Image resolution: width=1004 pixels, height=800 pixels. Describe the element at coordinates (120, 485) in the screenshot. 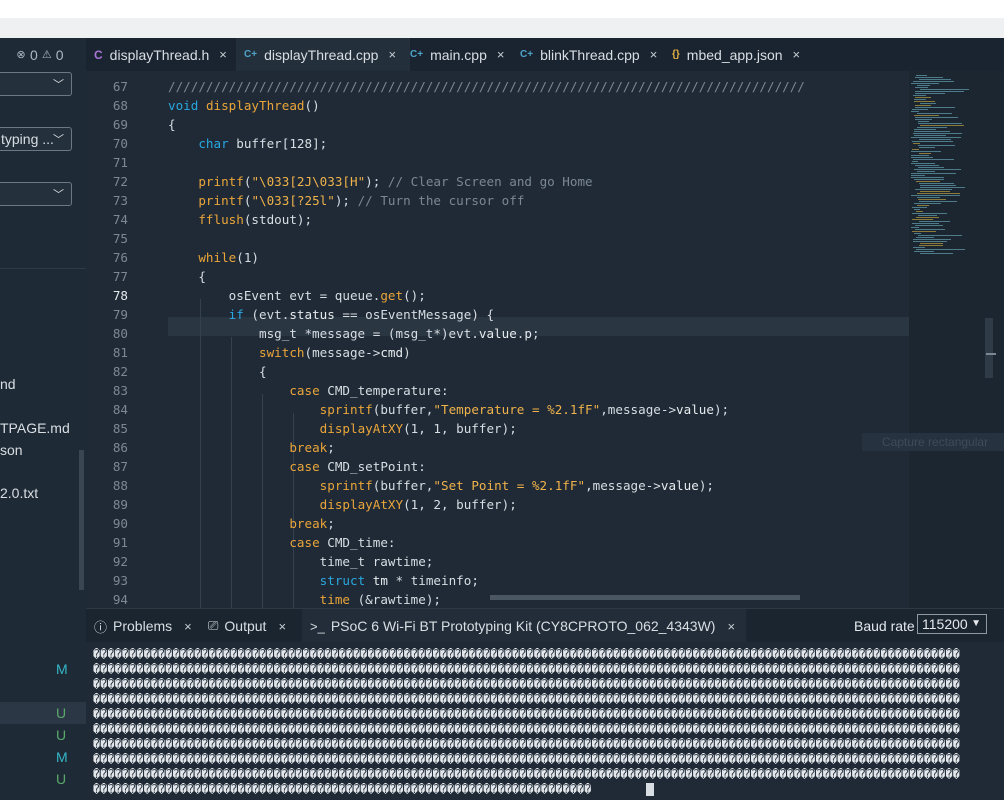

I see `line-number: 88` at that location.